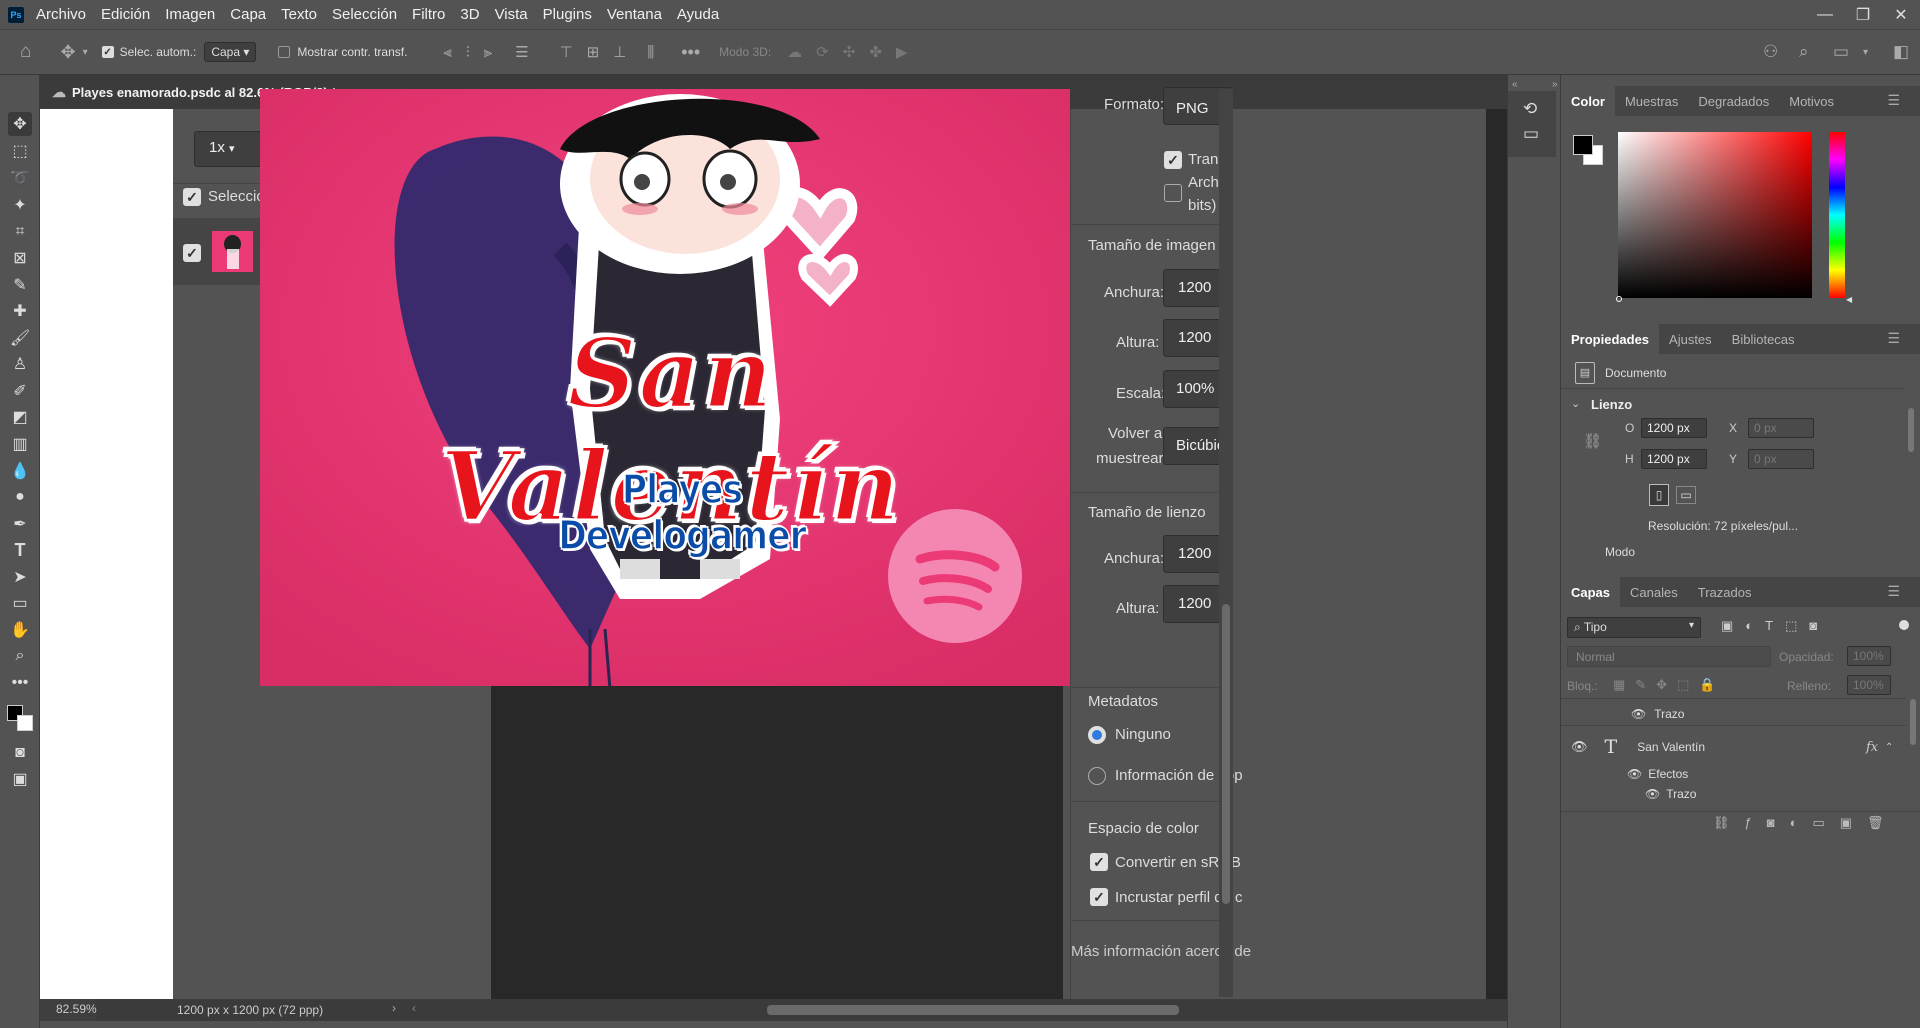  What do you see at coordinates (20, 656) in the screenshot?
I see `zoom-tool-icon: ⌕` at bounding box center [20, 656].